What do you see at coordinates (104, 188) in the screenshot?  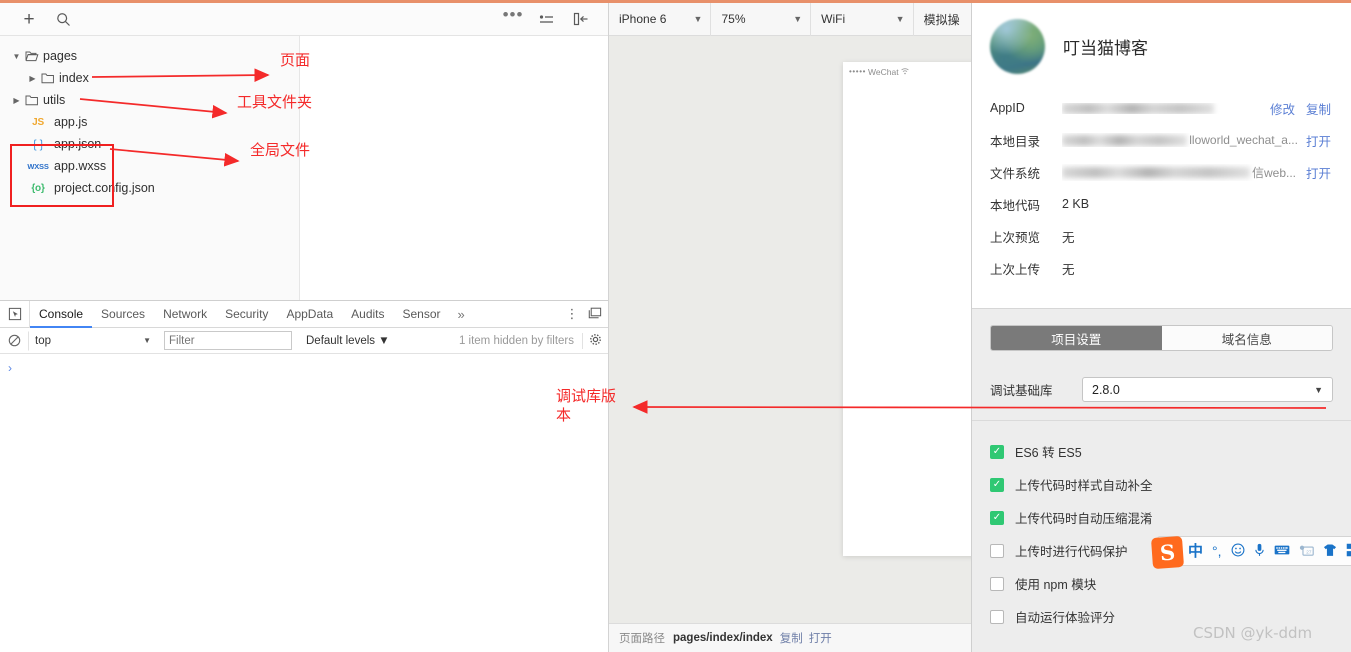 I see `tree-item-label: project.config.json` at bounding box center [104, 188].